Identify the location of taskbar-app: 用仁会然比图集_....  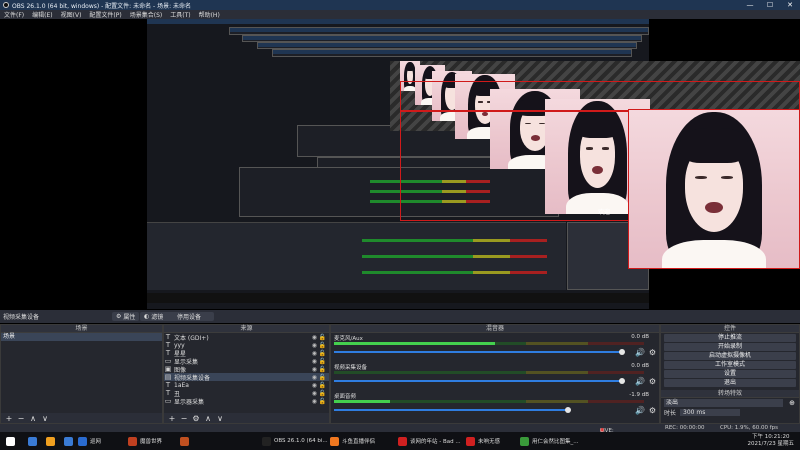
(549, 441).